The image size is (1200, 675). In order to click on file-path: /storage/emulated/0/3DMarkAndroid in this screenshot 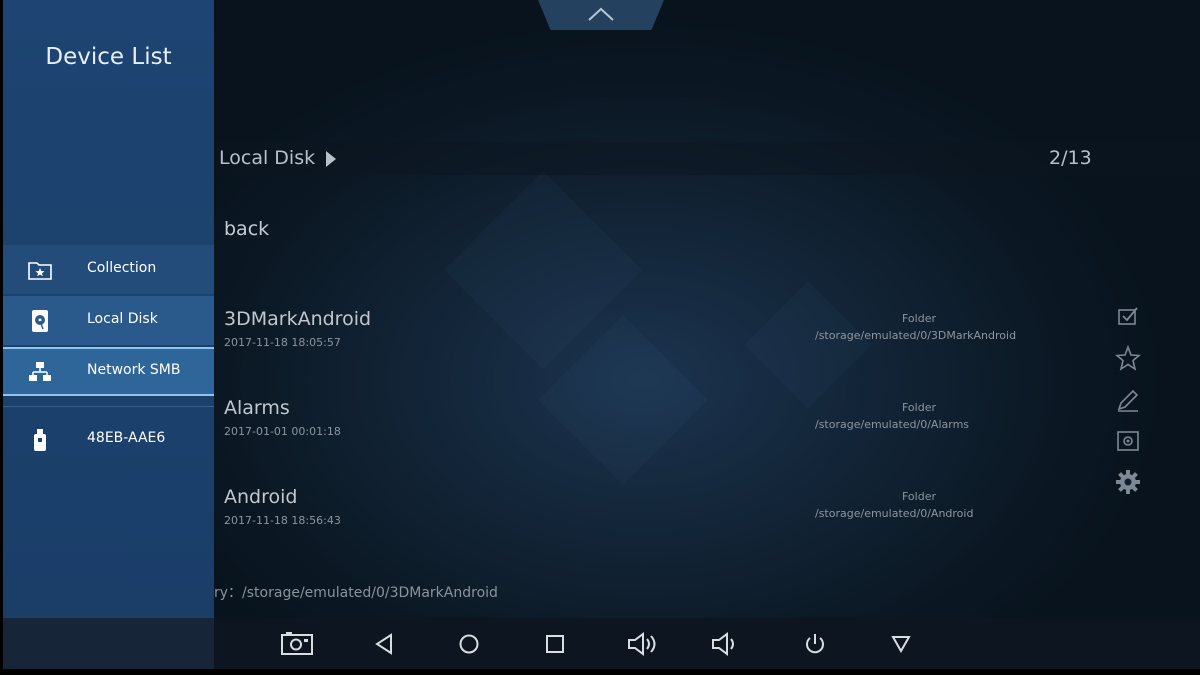, I will do `click(916, 335)`.